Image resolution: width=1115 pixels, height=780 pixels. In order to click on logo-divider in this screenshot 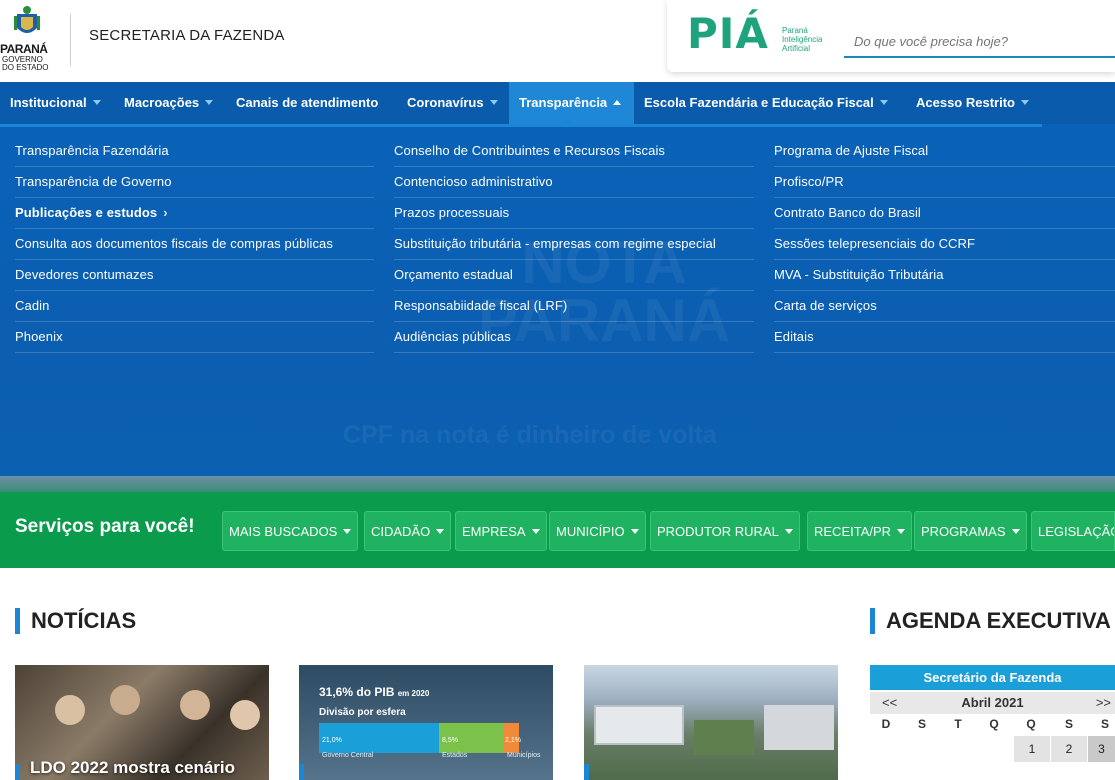, I will do `click(70, 40)`.